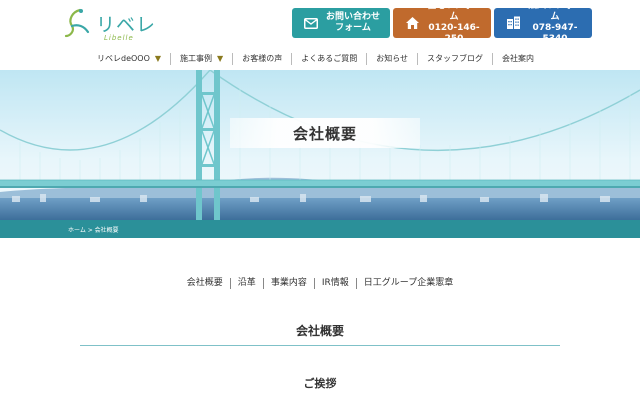  I want to click on nav-item-libelle-de: リベレdeOOO ▼, so click(129, 59).